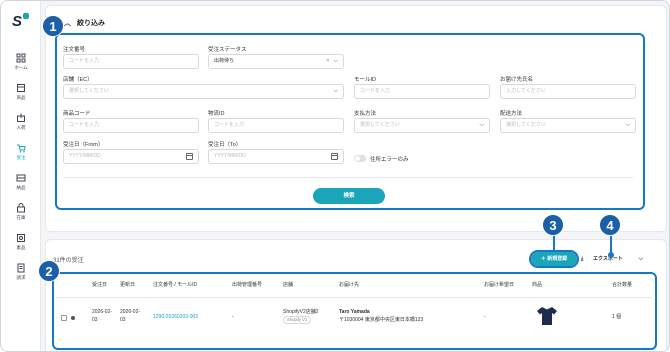 The image size is (670, 352). I want to click on order-icon, so click(21, 148).